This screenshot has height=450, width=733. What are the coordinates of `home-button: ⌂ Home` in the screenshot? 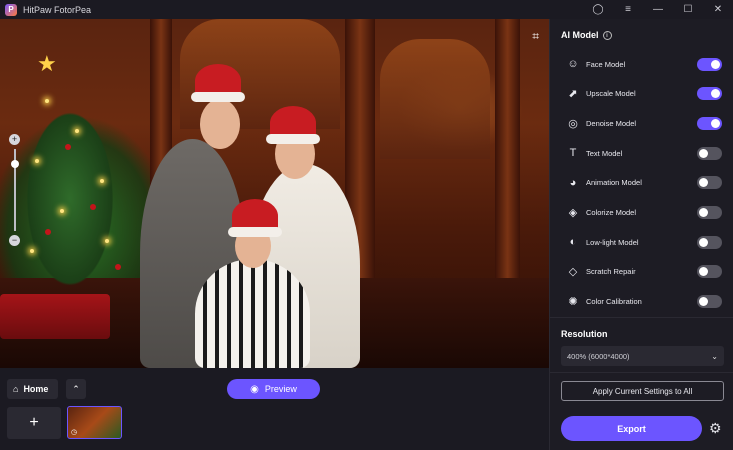 It's located at (32, 389).